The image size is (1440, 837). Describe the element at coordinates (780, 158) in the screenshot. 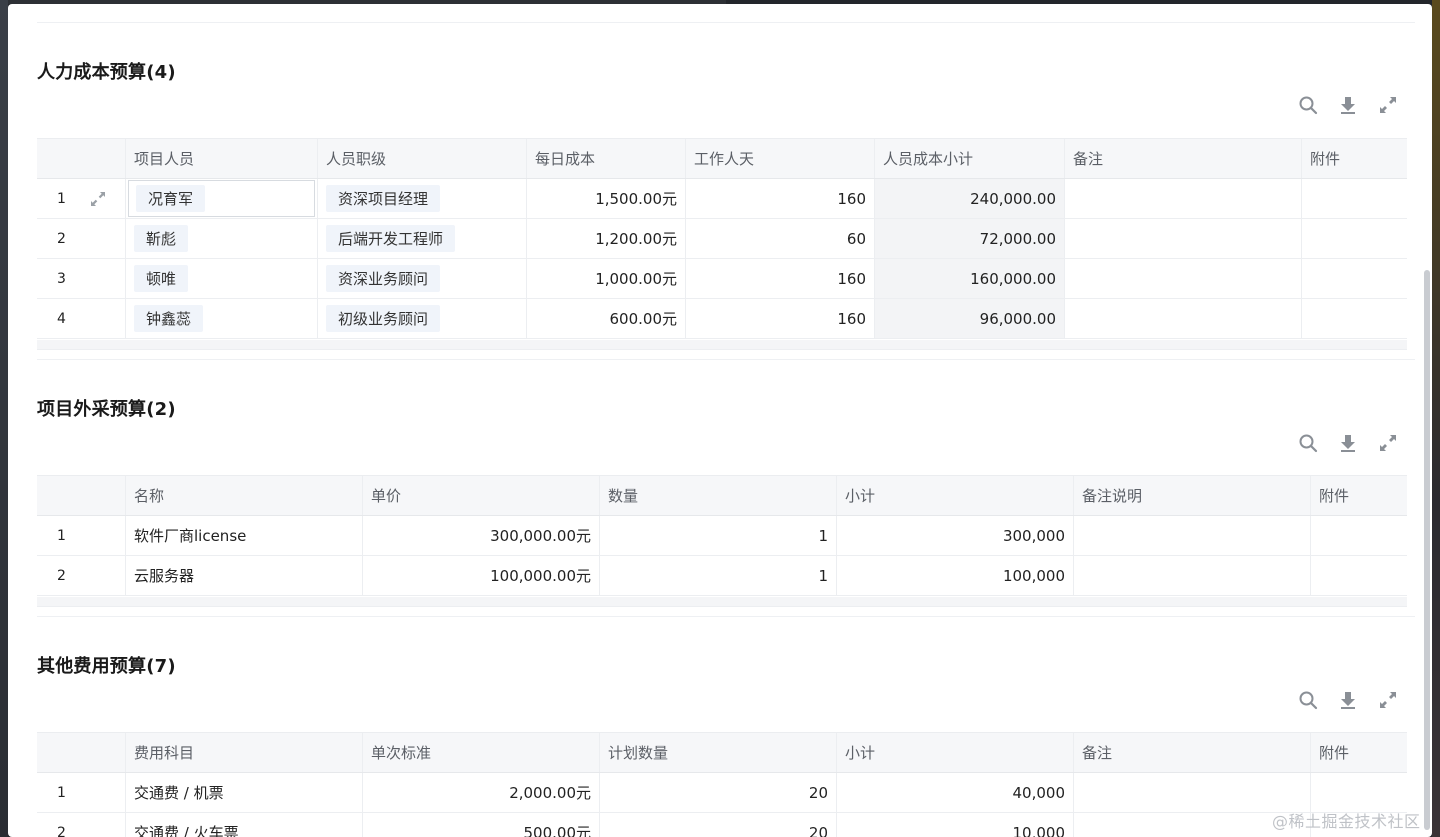

I see `header-cell: 工作人天` at that location.